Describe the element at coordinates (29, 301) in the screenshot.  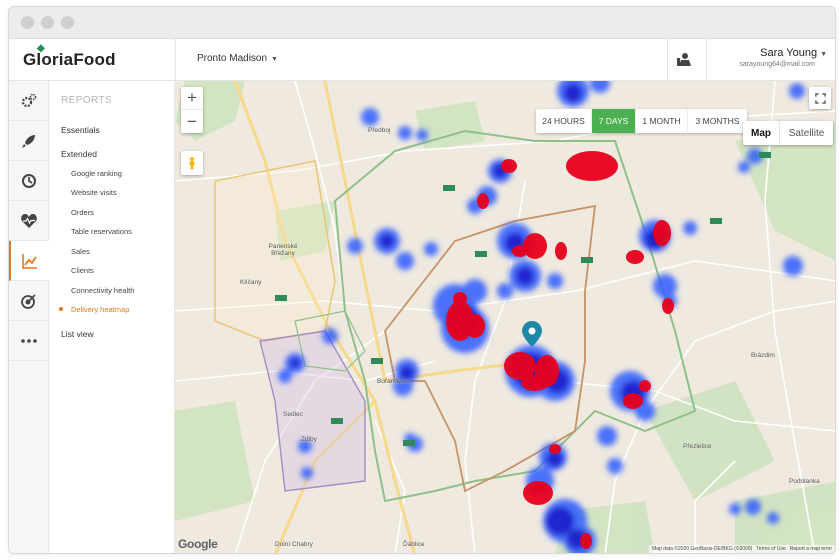
I see `target-icon` at that location.